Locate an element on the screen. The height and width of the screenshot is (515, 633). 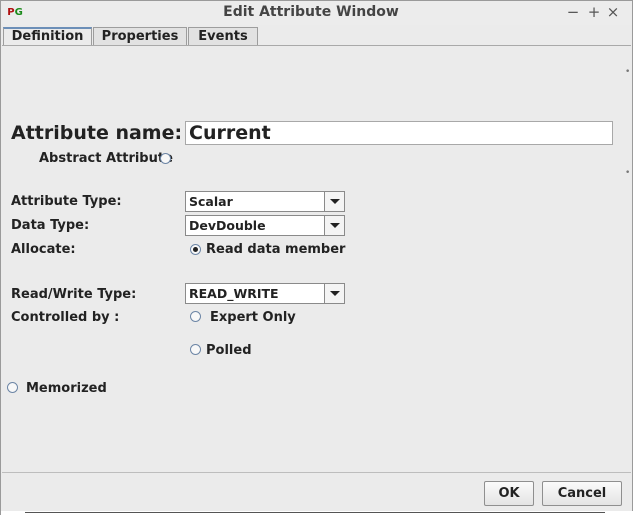
rw-type-label: Read/Write Type: is located at coordinates (74, 294).